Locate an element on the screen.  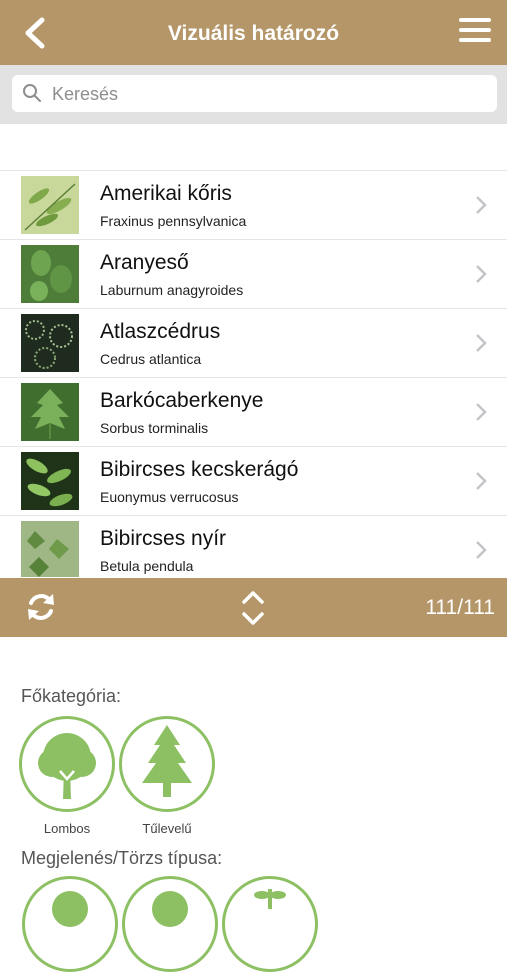
refresh-icon is located at coordinates (41, 607).